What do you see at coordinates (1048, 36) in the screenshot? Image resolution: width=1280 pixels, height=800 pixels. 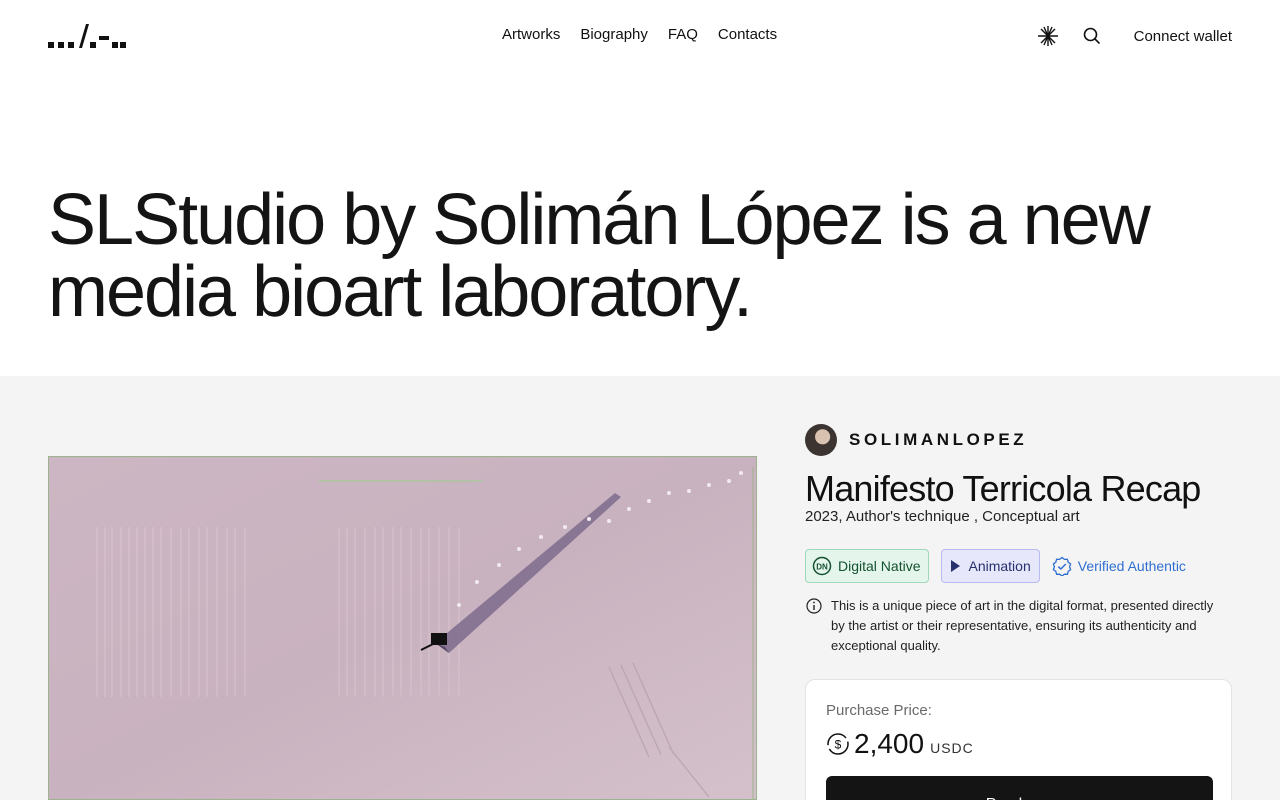 I see `sparkle-icon` at bounding box center [1048, 36].